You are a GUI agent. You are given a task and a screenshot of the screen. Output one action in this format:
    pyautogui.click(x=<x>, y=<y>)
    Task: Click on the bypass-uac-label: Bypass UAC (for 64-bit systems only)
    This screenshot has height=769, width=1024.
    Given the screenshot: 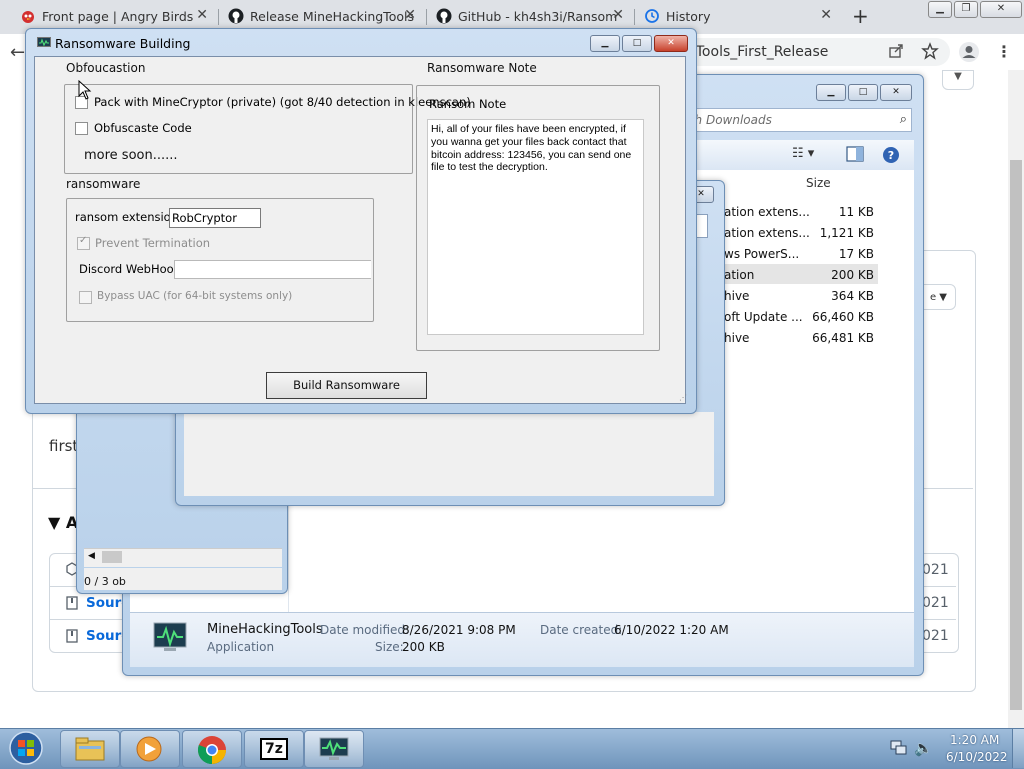 What is the action you would take?
    pyautogui.click(x=195, y=296)
    